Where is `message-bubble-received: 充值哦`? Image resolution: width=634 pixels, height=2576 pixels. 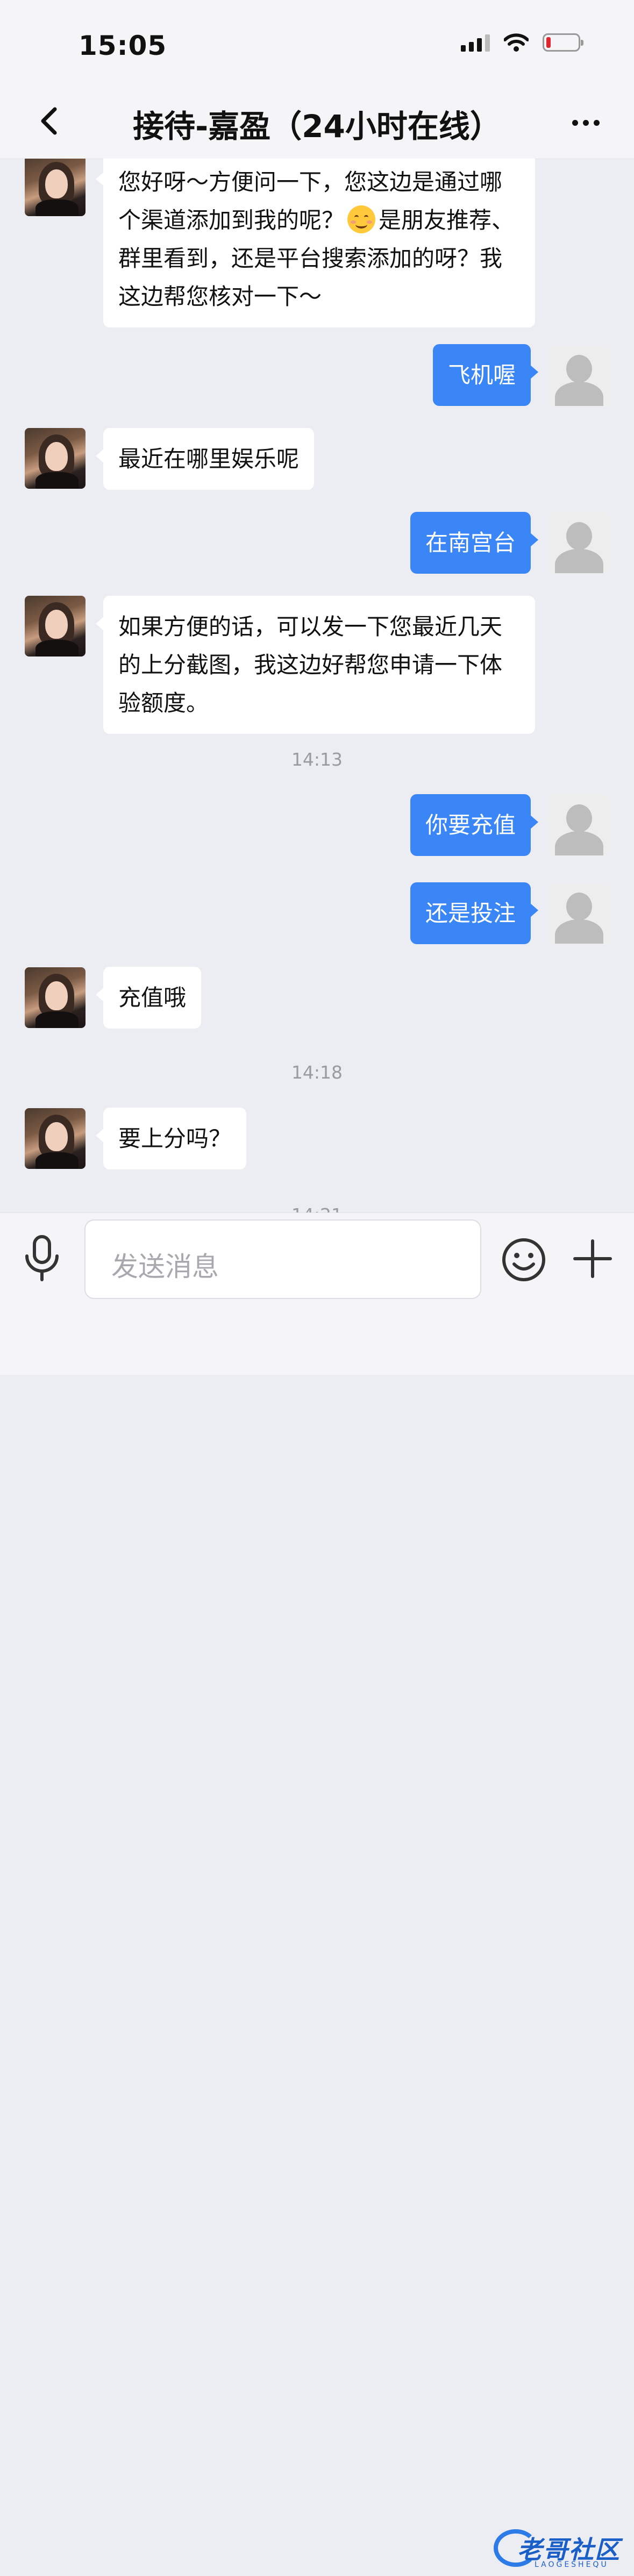
message-bubble-received: 充值哦 is located at coordinates (148, 998).